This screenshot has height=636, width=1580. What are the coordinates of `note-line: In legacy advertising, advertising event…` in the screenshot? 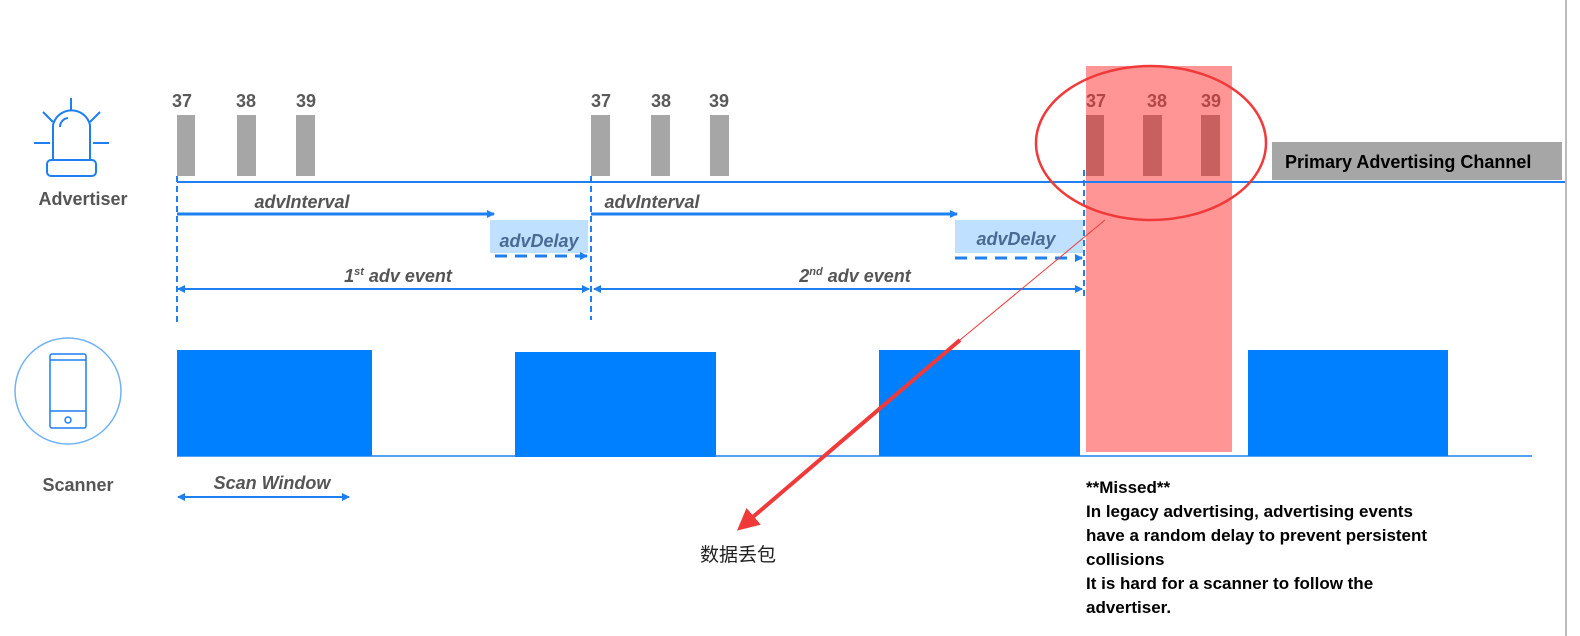 It's located at (1249, 511).